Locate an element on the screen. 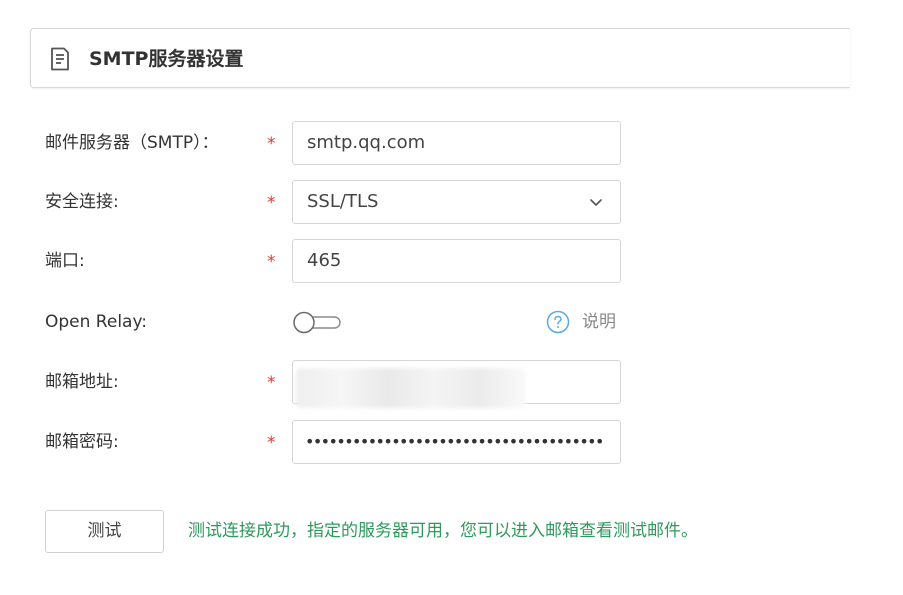 The height and width of the screenshot is (595, 903). port-input: 465 is located at coordinates (456, 261).